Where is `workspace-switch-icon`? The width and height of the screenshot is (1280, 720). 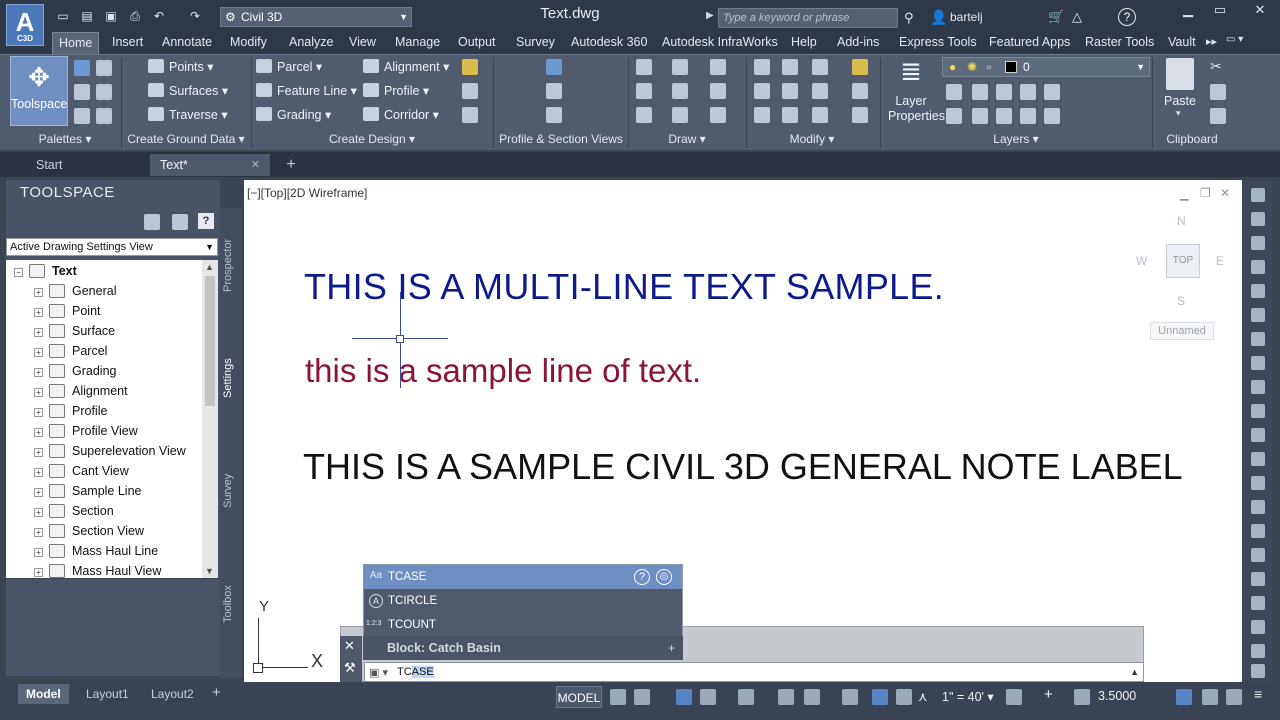
workspace-switch-icon is located at coordinates (1014, 697).